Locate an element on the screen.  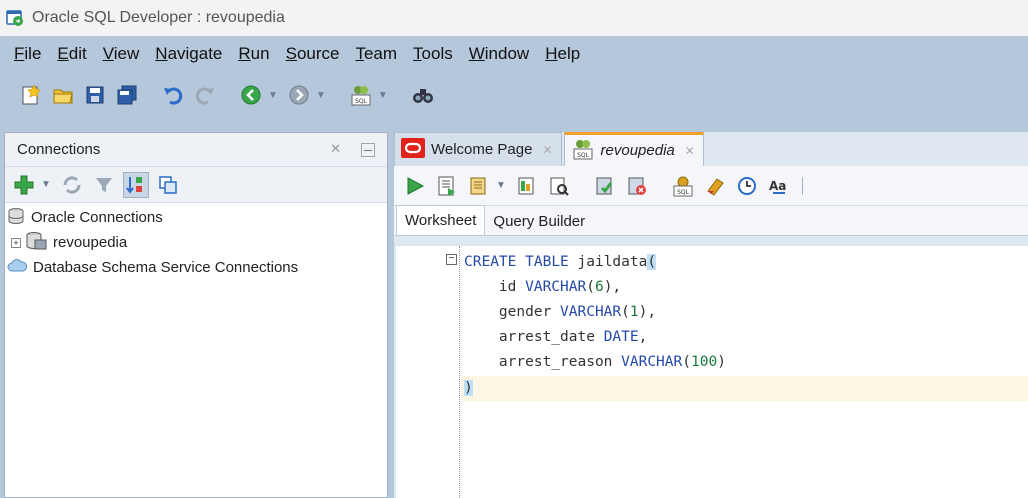
tree-item-database-schema-service-connections: Database Schema Service Connections is located at coordinates (196, 267).